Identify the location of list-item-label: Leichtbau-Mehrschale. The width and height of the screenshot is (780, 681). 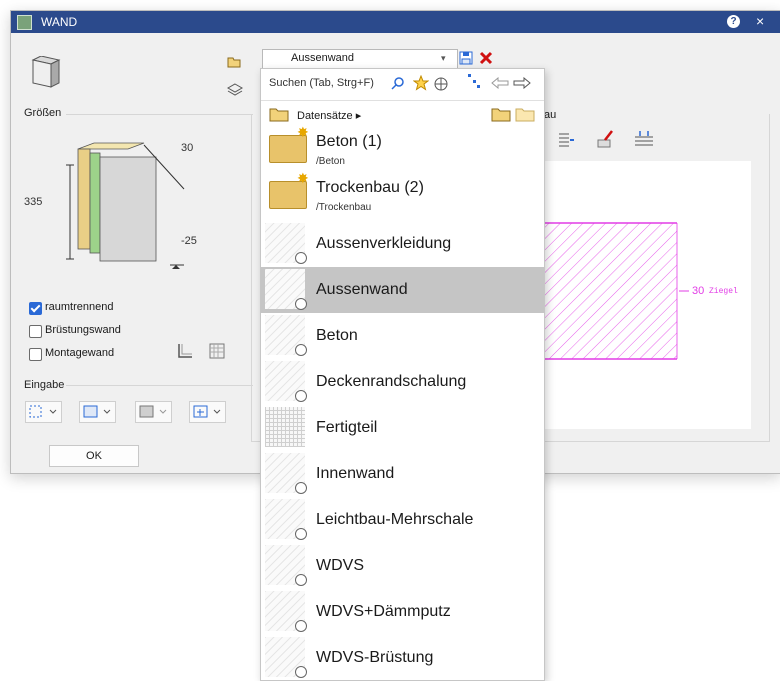
(395, 519).